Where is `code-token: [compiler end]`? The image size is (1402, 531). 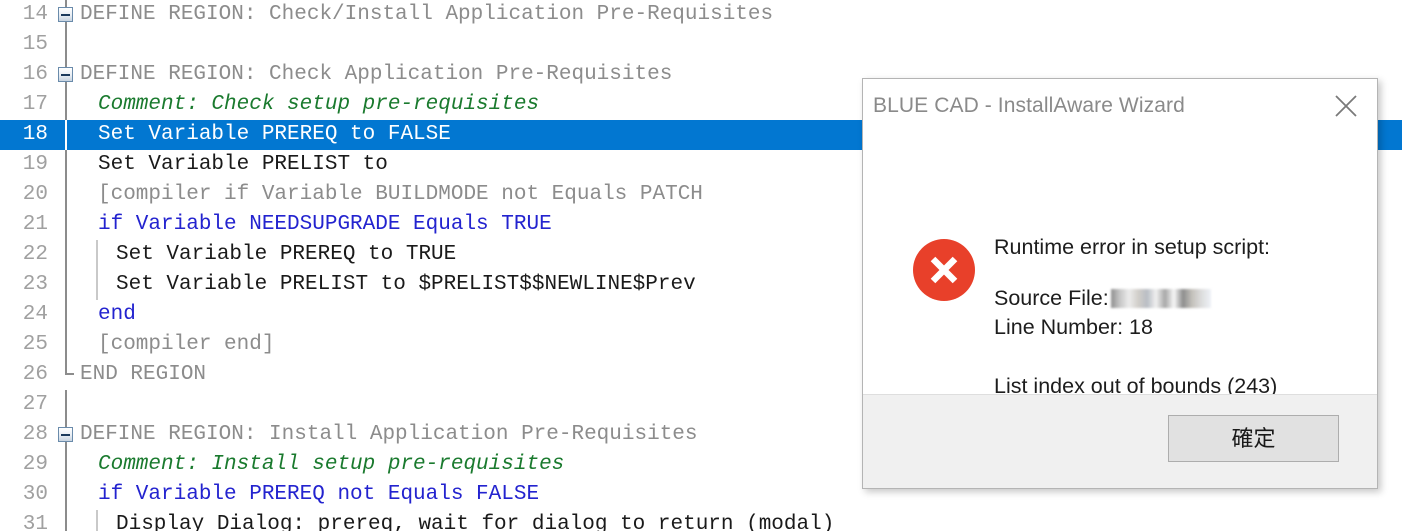 code-token: [compiler end] is located at coordinates (186, 344).